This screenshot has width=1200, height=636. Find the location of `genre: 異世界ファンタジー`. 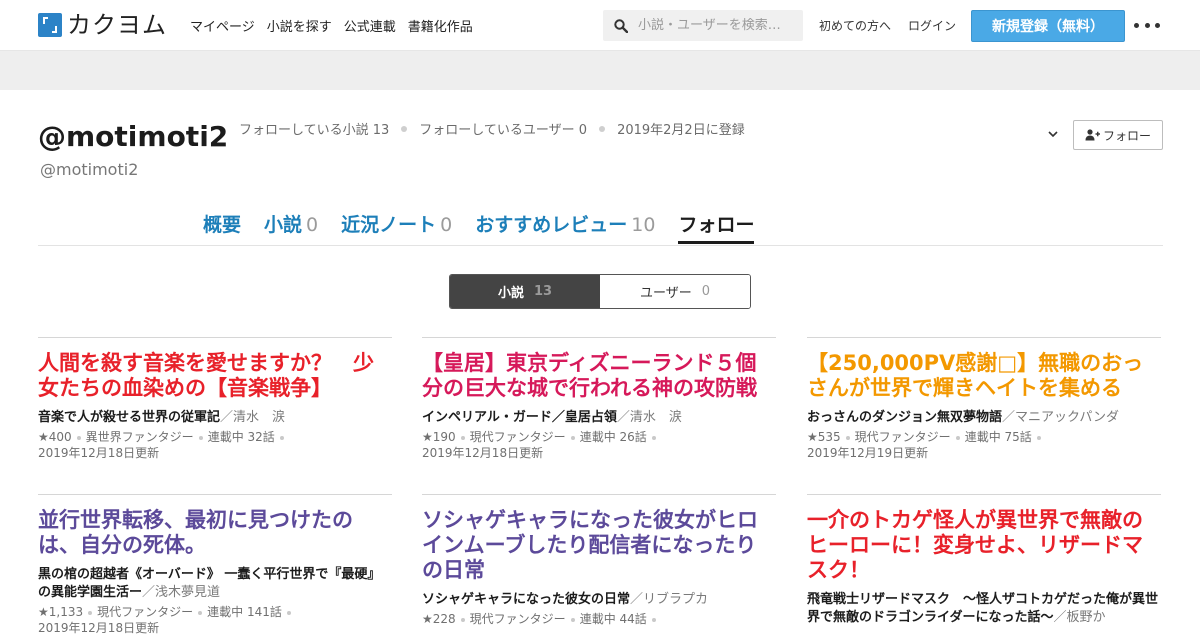

genre: 異世界ファンタジー is located at coordinates (140, 437).